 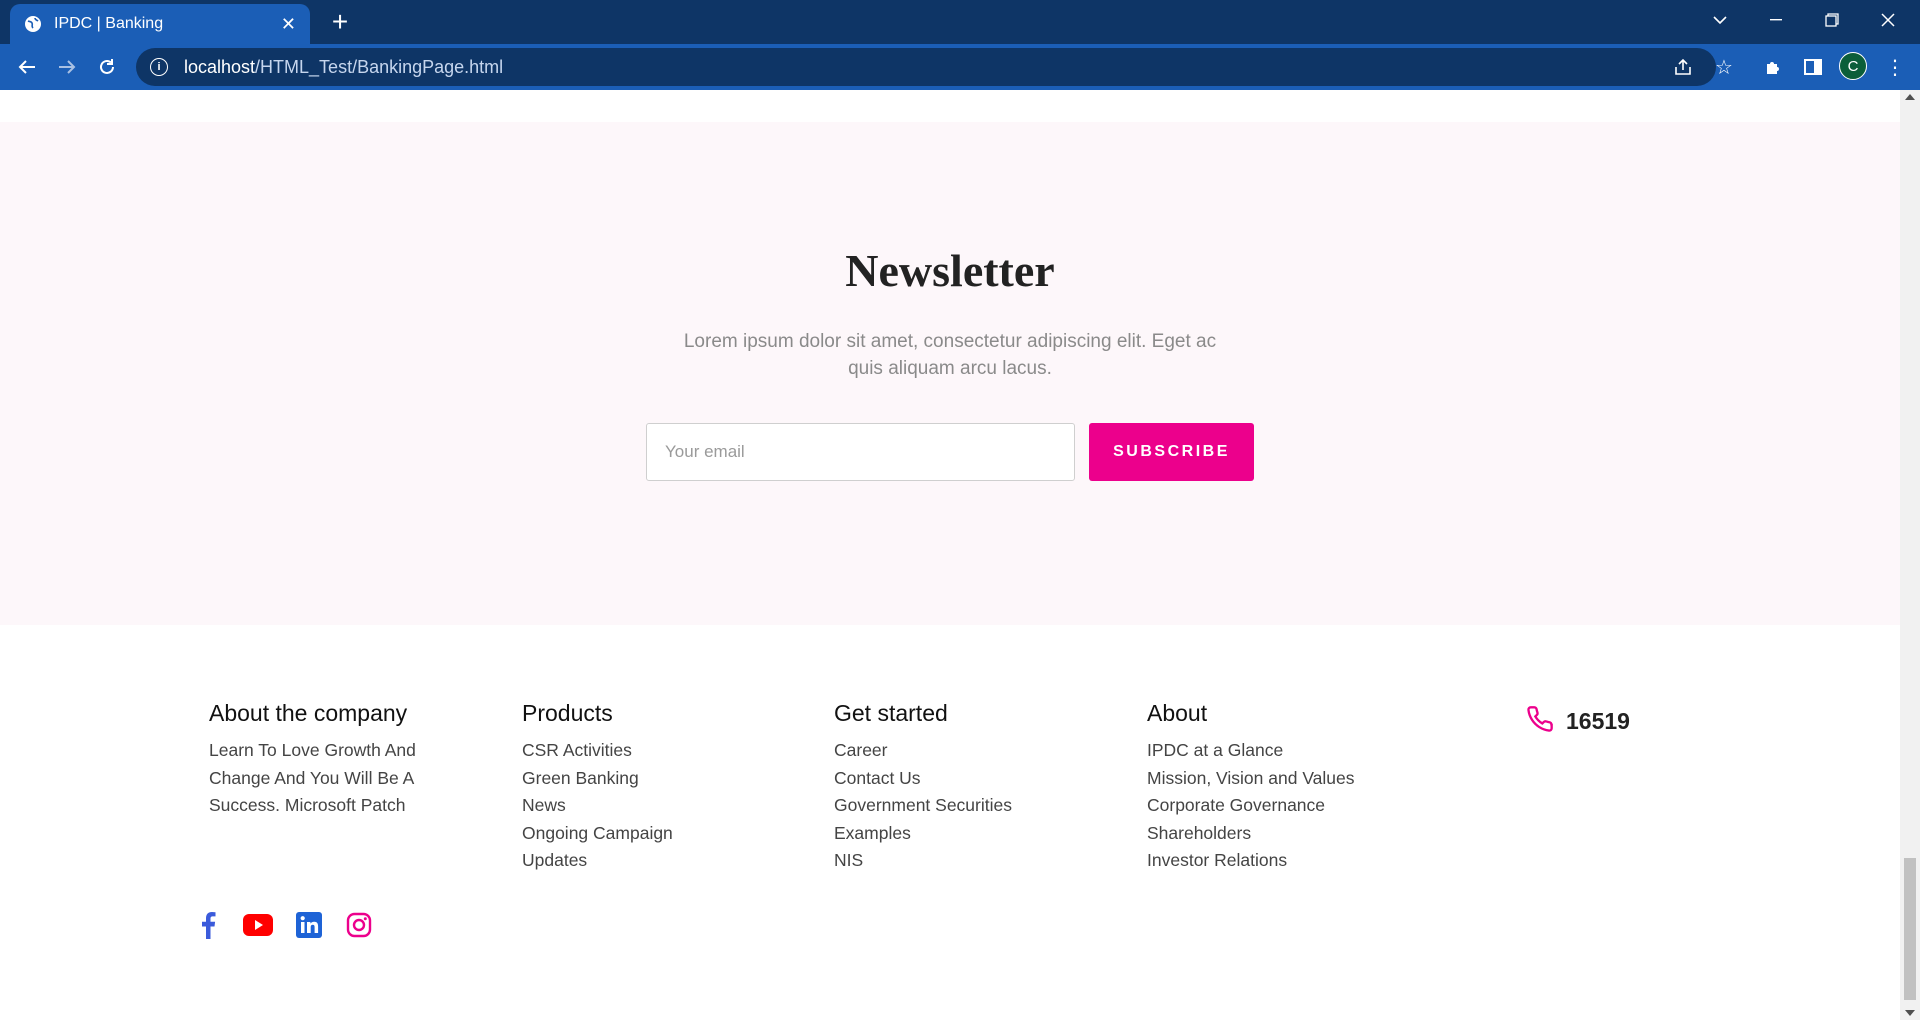 What do you see at coordinates (1720, 20) in the screenshot?
I see `tab-search-icon` at bounding box center [1720, 20].